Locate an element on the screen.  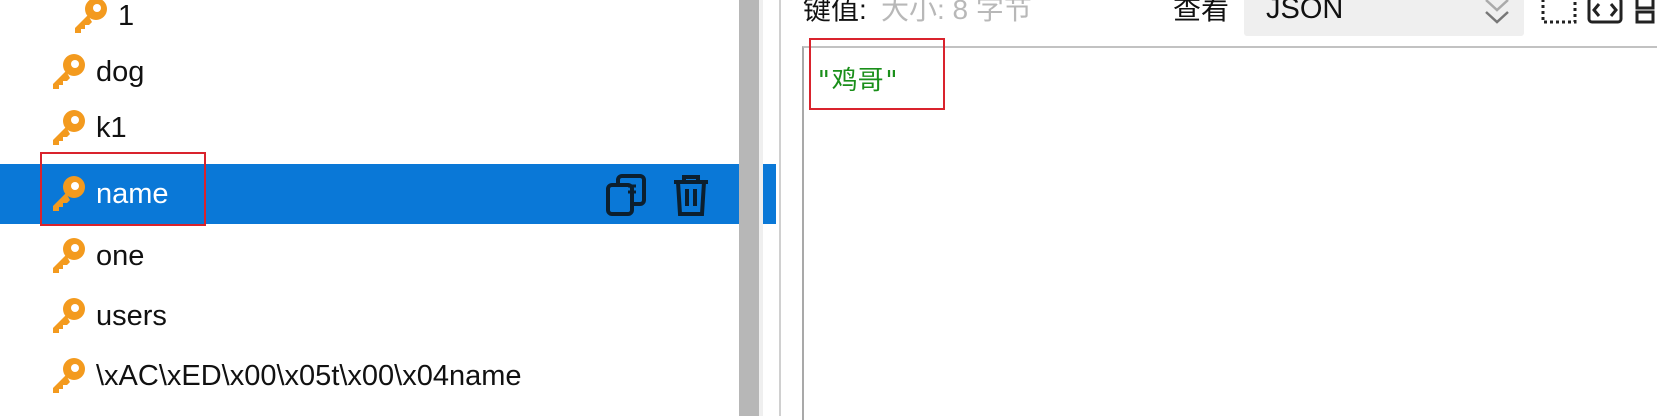
delete-key-button is located at coordinates (691, 195).